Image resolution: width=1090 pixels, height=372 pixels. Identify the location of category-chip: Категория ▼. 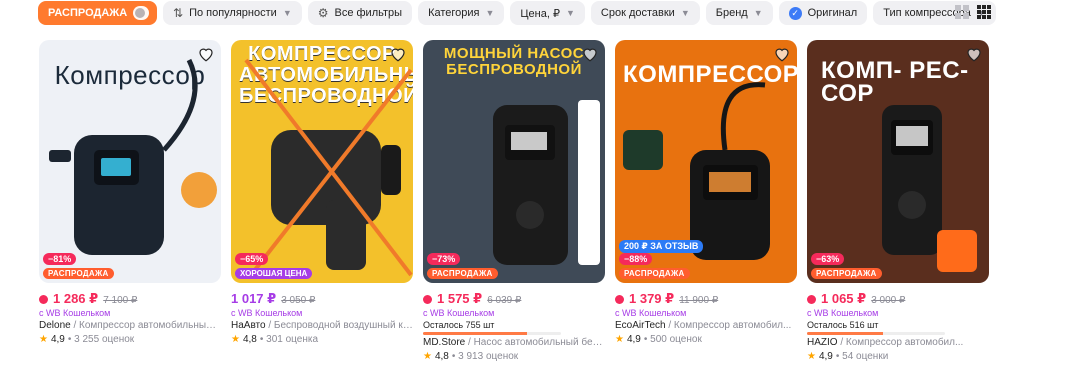
(461, 13).